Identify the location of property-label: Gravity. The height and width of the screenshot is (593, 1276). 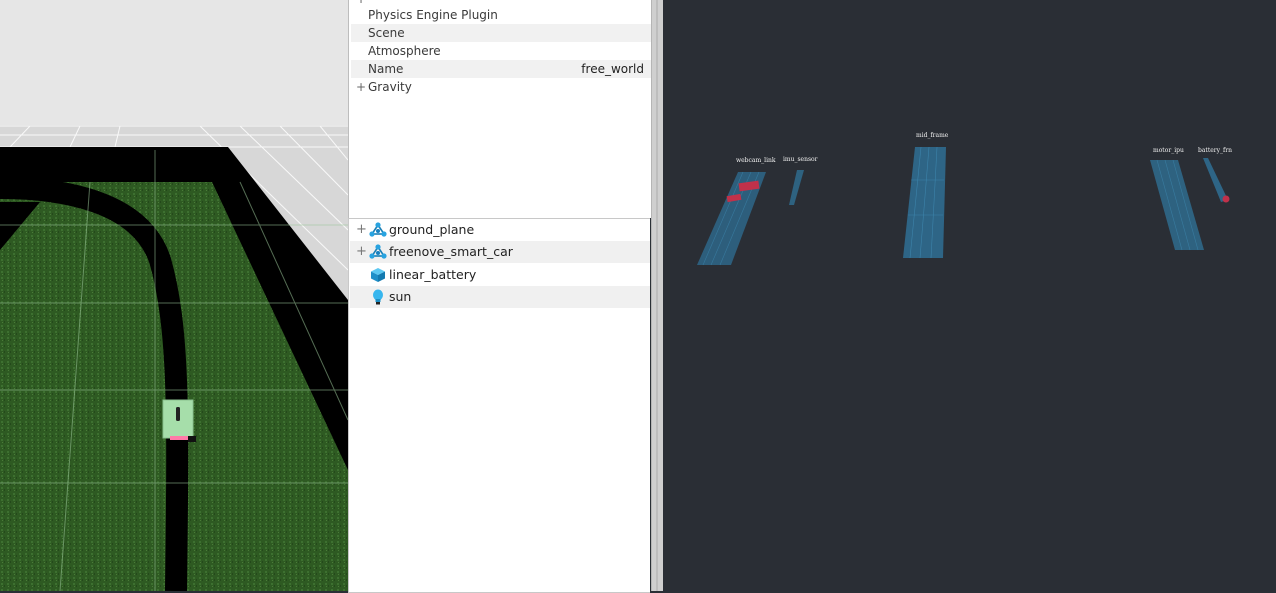
(390, 87).